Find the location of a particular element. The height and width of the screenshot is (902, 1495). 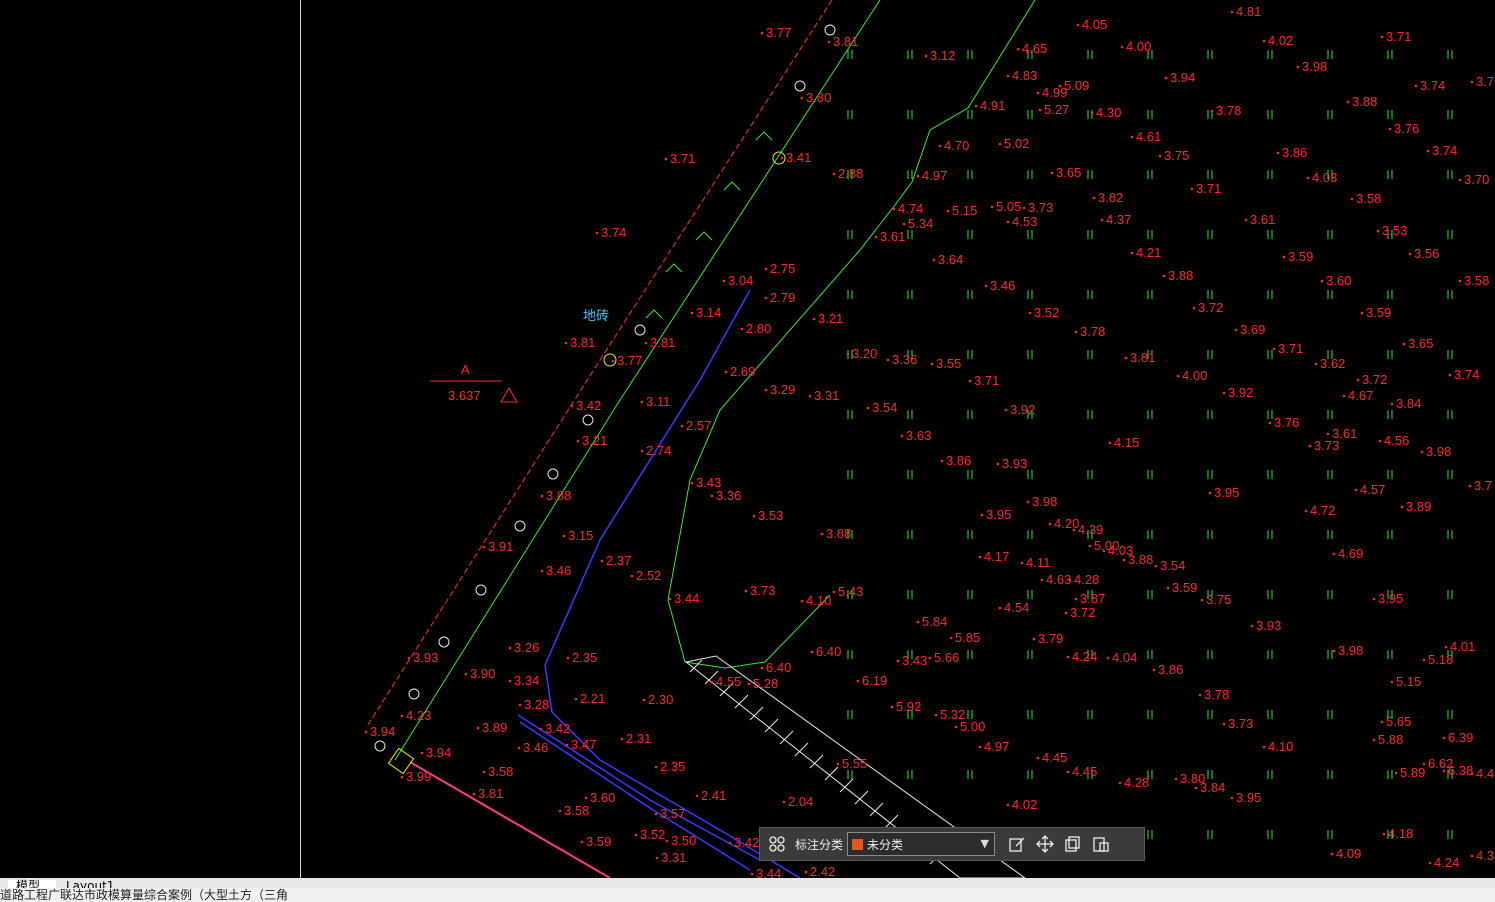

elevation-label: 2.42 is located at coordinates (822, 871).